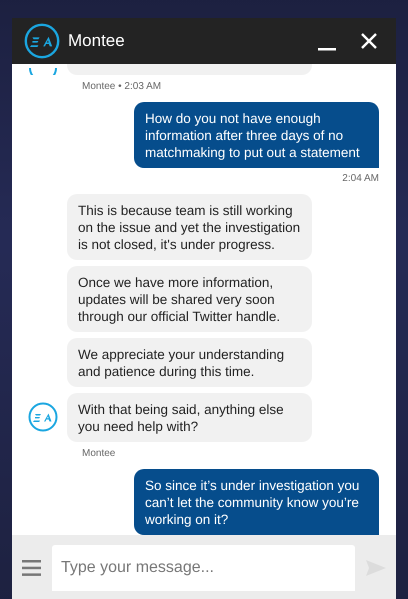 This screenshot has height=599, width=408. Describe the element at coordinates (42, 41) in the screenshot. I see `logo-icon` at that location.